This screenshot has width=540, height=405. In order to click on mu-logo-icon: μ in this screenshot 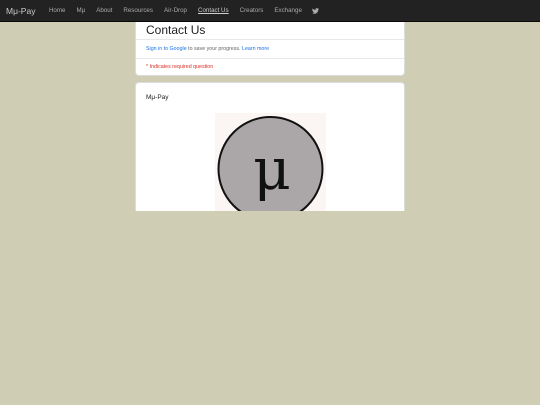, I will do `click(270, 163)`.